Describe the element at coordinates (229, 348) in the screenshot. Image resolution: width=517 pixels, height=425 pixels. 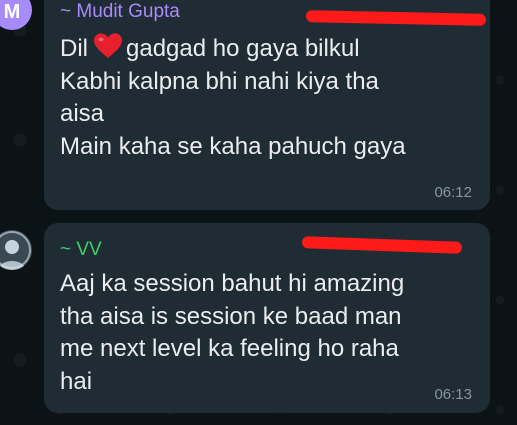
I see `message-line: me next level ka feeling ho raha` at that location.